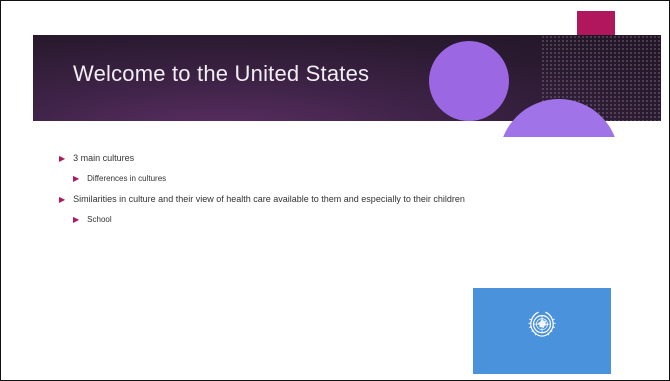 Image resolution: width=670 pixels, height=381 pixels. Describe the element at coordinates (316, 219) in the screenshot. I see `bullet-item-sub: ▶ School` at that location.